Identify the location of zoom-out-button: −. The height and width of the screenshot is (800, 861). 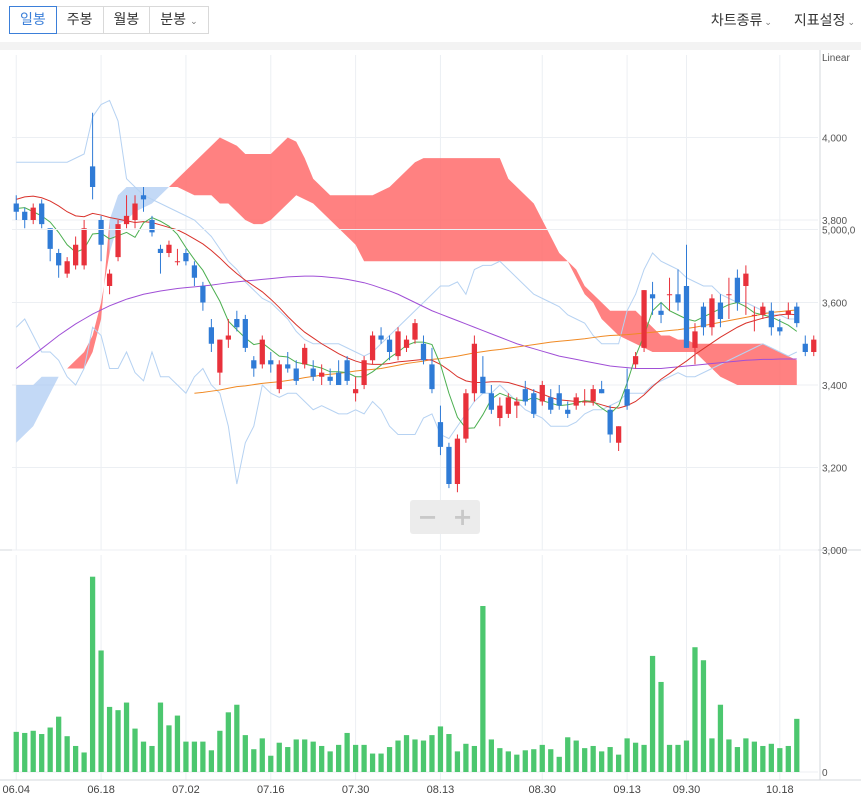
(427, 517).